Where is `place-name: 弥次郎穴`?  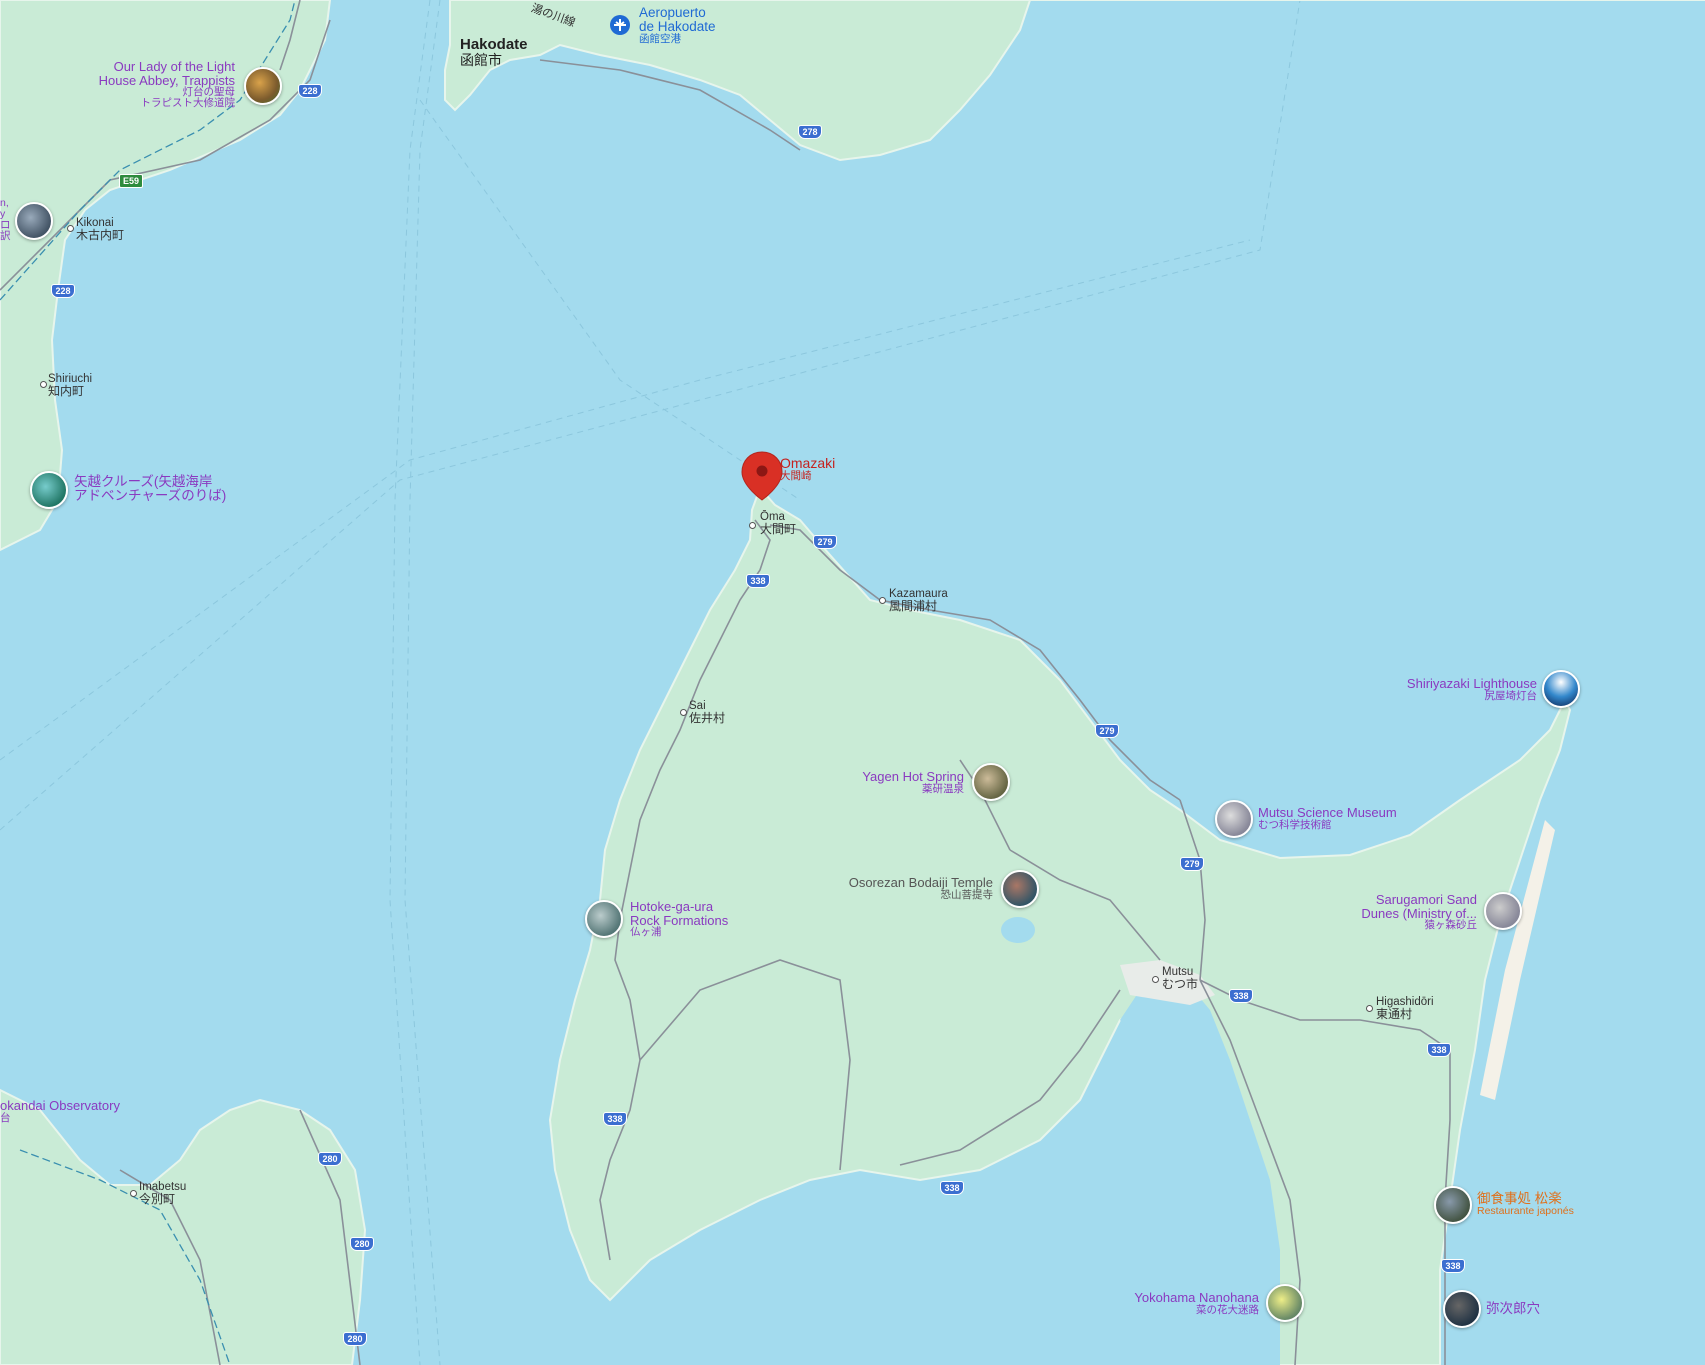 place-name: 弥次郎穴 is located at coordinates (1513, 1308).